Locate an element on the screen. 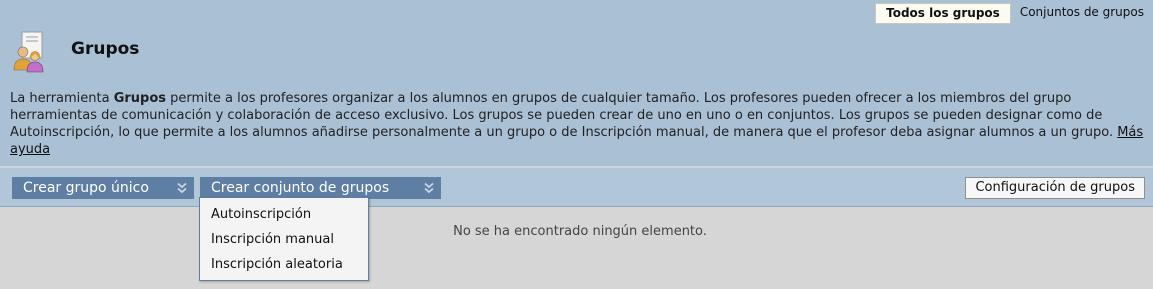 This screenshot has height=289, width=1153. menu-item-manual-enroll: Inscripción manual is located at coordinates (284, 239).